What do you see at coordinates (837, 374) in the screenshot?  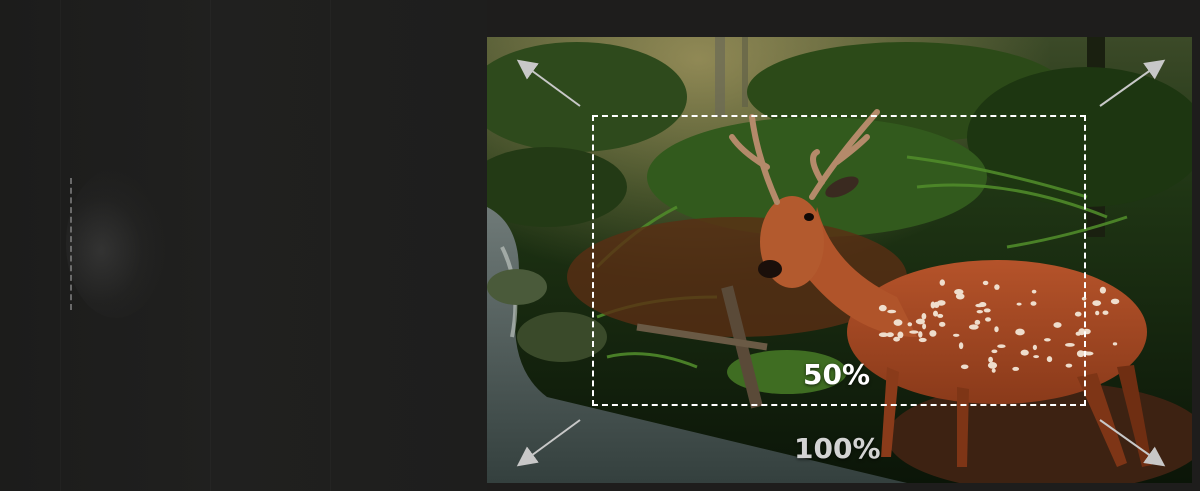 I see `scale-label-inner: 50%` at bounding box center [837, 374].